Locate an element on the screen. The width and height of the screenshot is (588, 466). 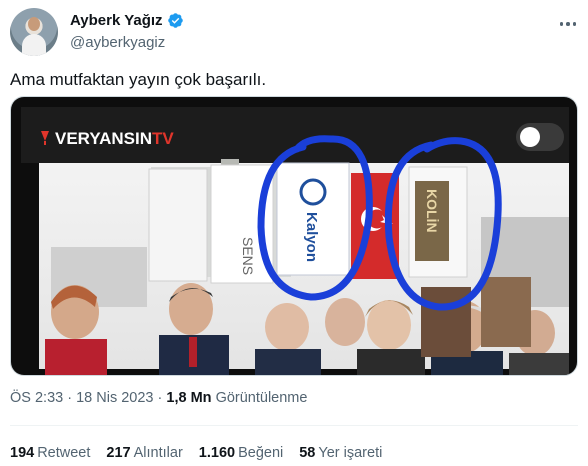
bookmarks-stat: 58 Yer işareti is located at coordinates (340, 453).